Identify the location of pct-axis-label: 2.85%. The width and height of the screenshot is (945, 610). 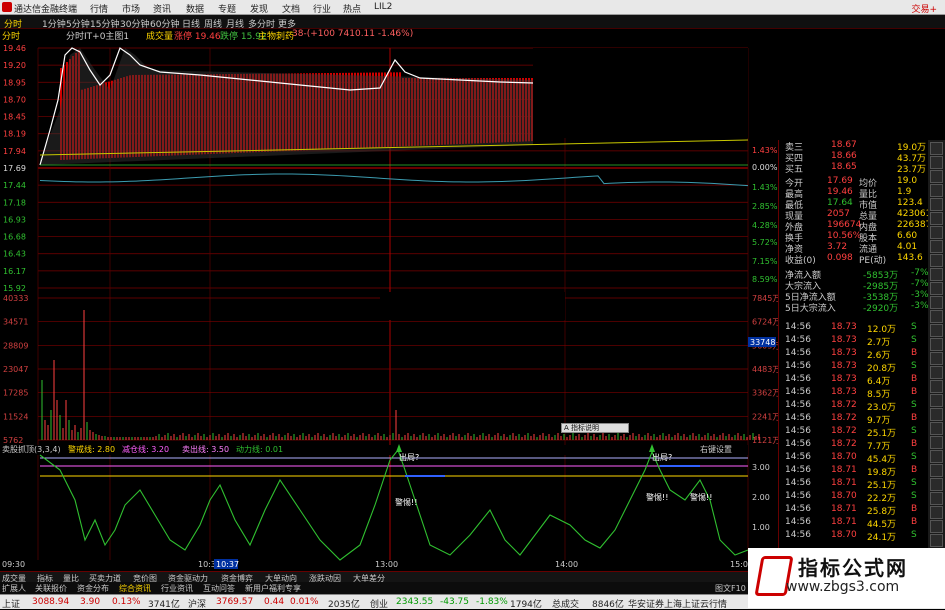
(765, 206).